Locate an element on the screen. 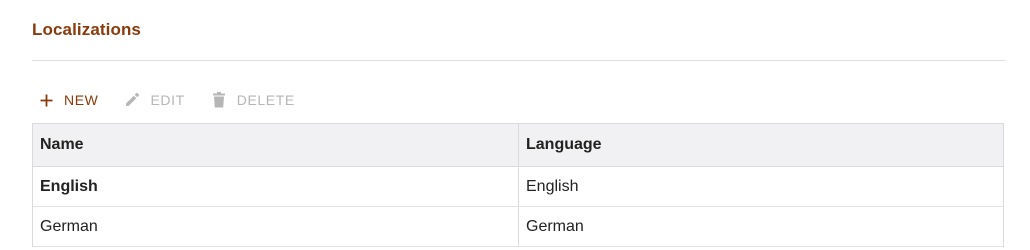  toolbar: NEW EDIT DELETE is located at coordinates (173, 100).